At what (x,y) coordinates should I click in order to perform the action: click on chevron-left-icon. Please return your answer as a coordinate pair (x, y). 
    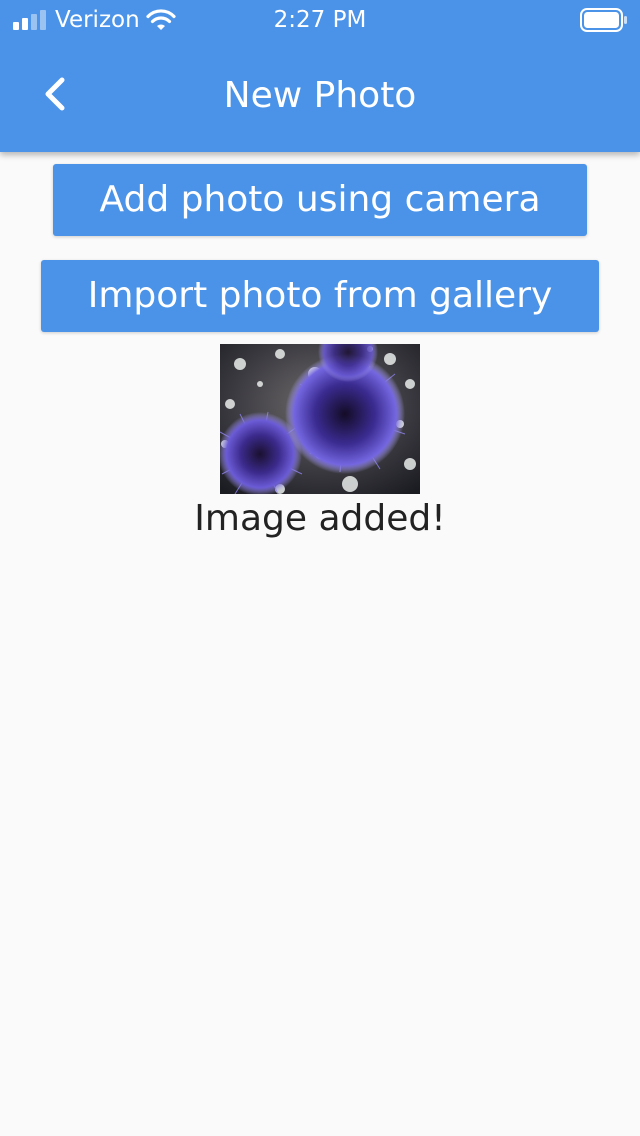
    Looking at the image, I should click on (55, 94).